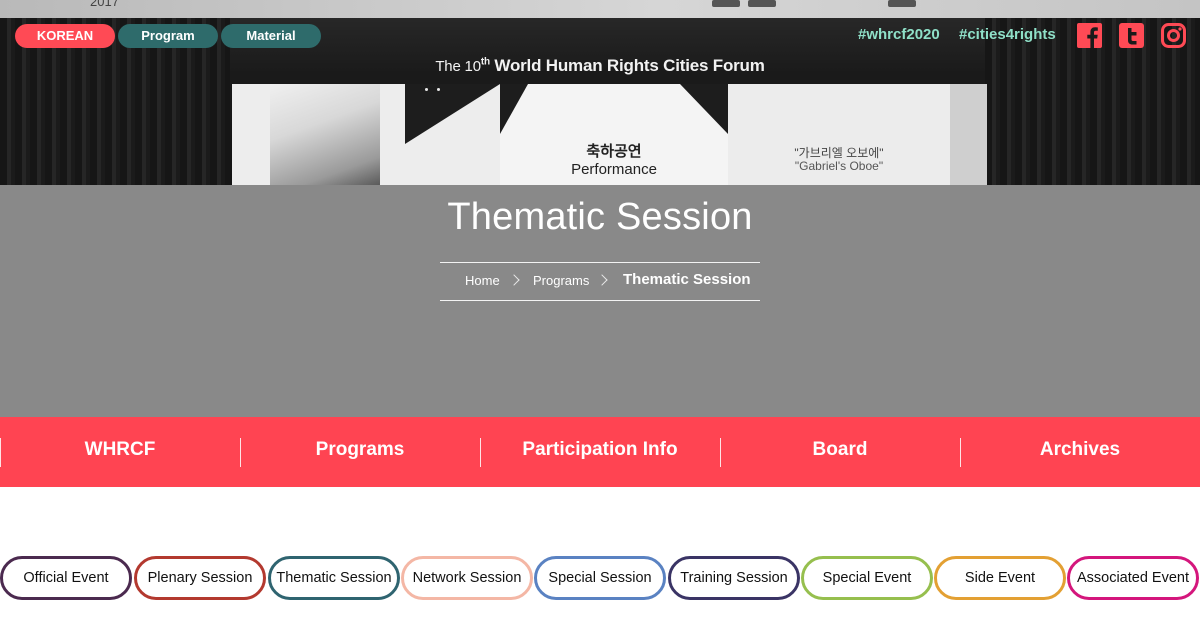 Image resolution: width=1200 pixels, height=630 pixels. Describe the element at coordinates (467, 578) in the screenshot. I see `tab-network-session: Network Session` at that location.